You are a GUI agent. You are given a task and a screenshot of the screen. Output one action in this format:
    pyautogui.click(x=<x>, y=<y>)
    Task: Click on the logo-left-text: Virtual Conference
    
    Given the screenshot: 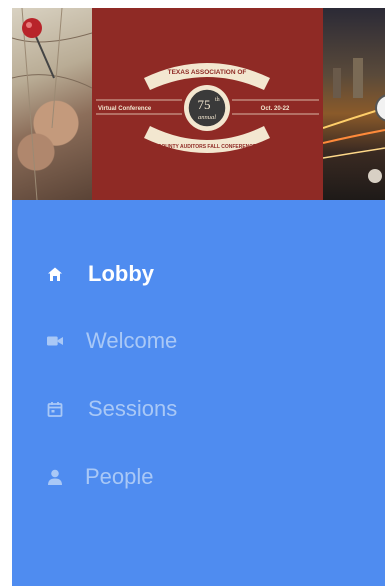 What is the action you would take?
    pyautogui.click(x=125, y=109)
    